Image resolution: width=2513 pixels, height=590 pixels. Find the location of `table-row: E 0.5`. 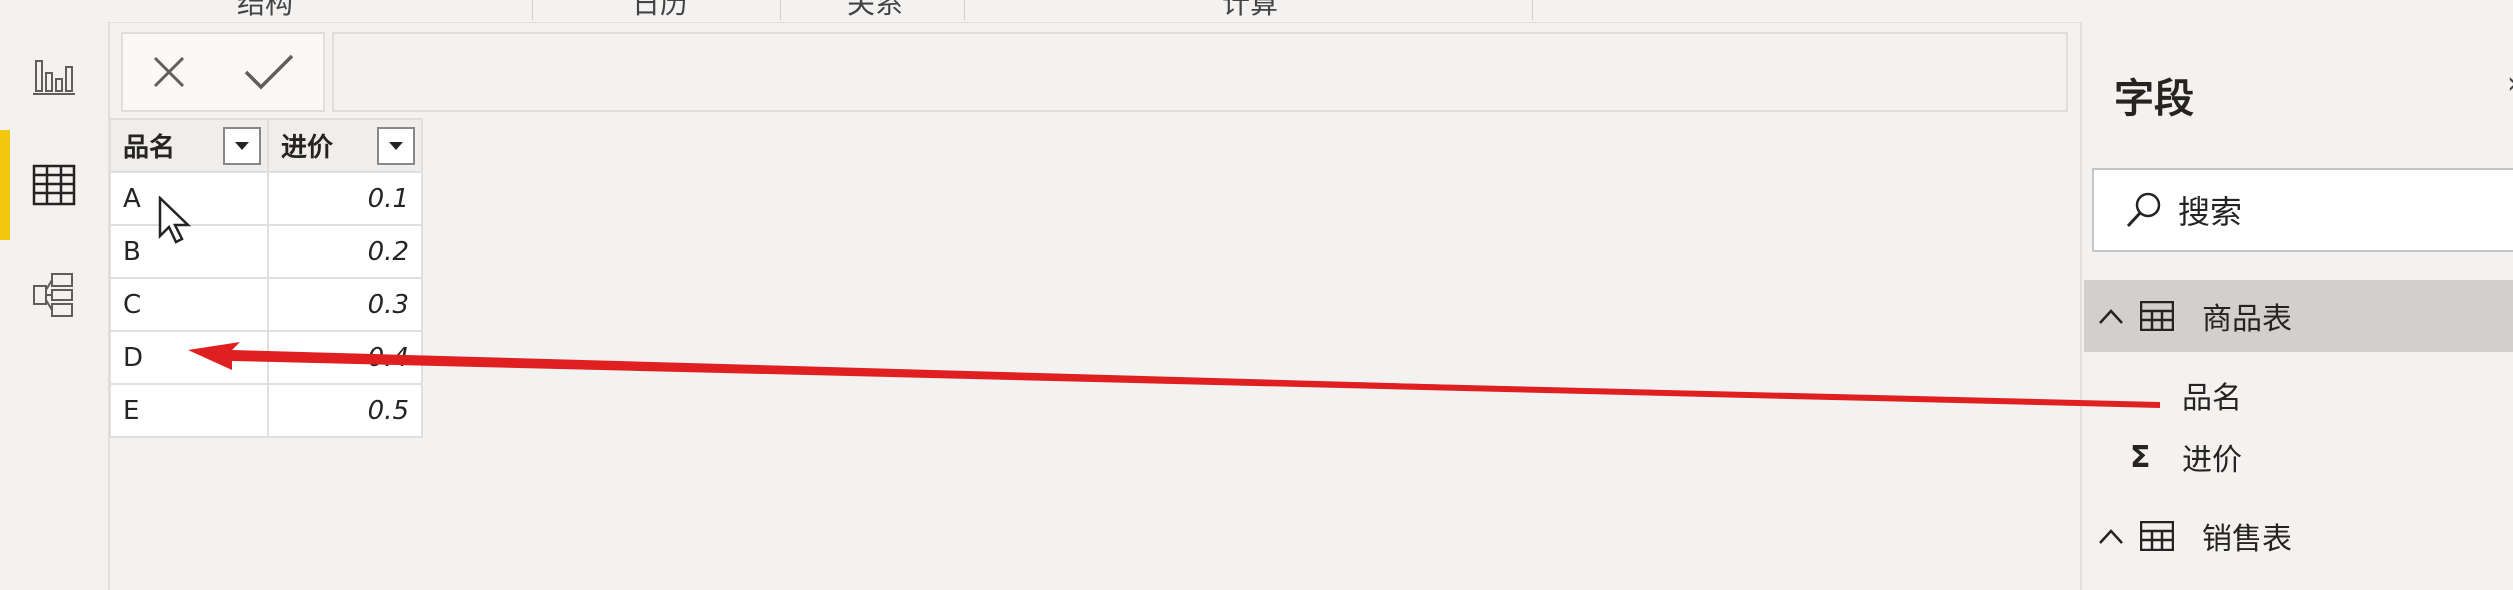

table-row: E 0.5 is located at coordinates (266, 410).